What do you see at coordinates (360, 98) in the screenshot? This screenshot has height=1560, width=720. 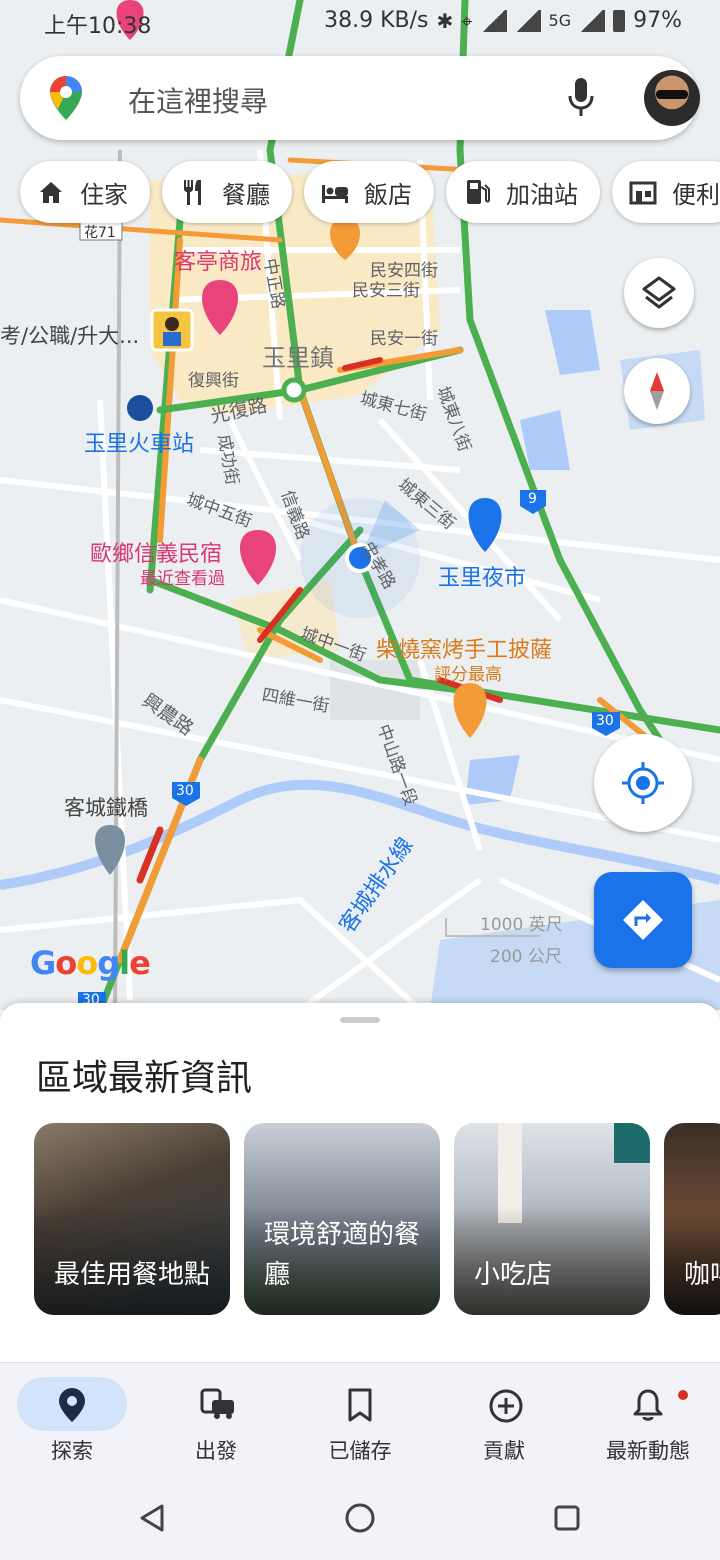 I see `search-bar: 在這裡搜尋` at bounding box center [360, 98].